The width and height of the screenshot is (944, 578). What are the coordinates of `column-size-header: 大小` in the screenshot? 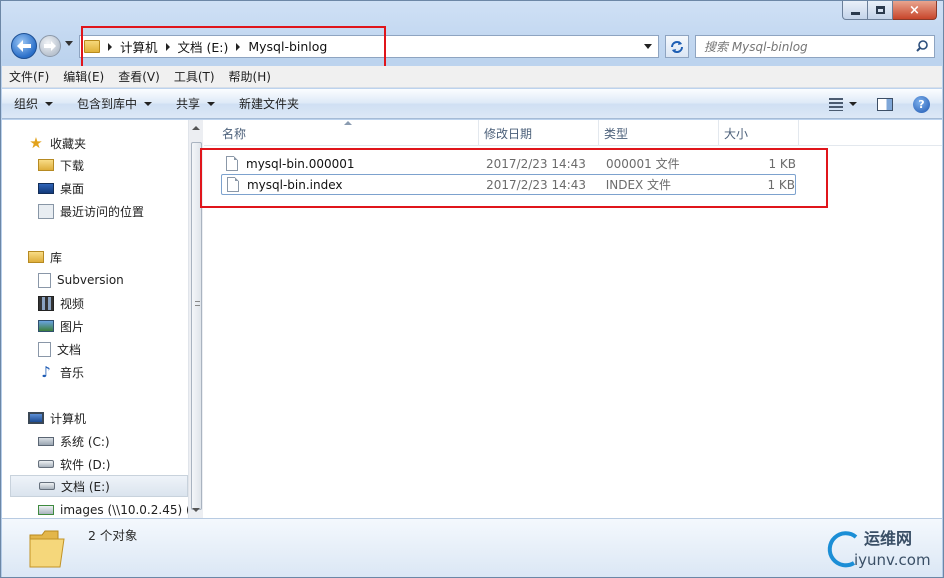 It's located at (759, 133).